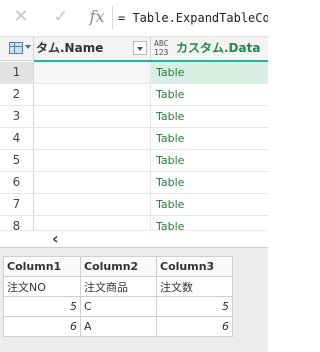  Describe the element at coordinates (218, 48) in the screenshot. I see `column-header-data-label: カスタム.Data` at that location.